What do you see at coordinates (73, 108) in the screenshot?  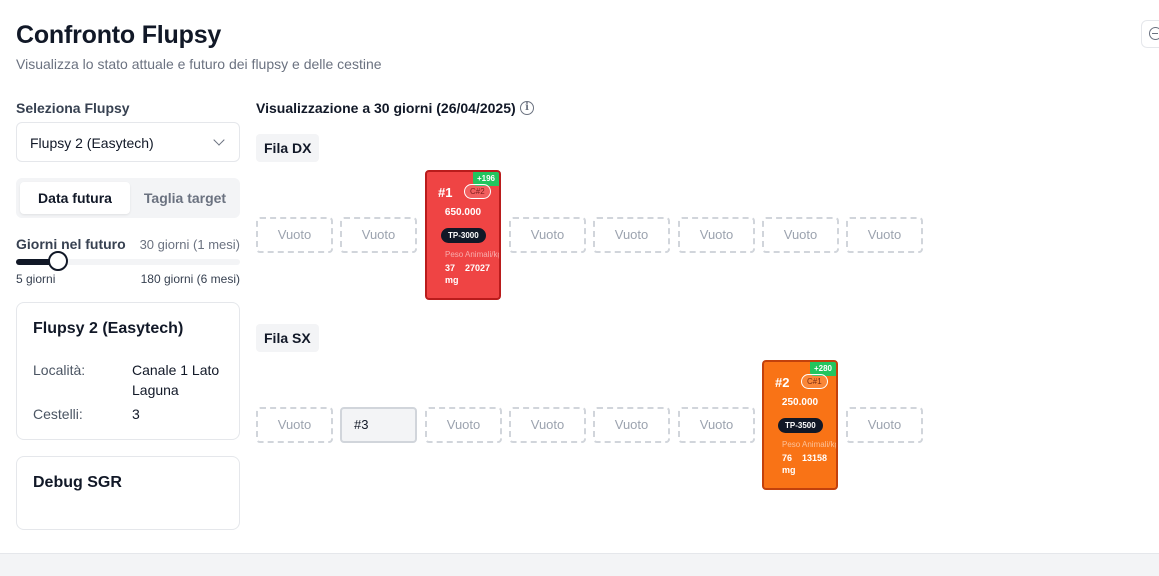 I see `flupsy-select-label: Seleziona Flupsy` at bounding box center [73, 108].